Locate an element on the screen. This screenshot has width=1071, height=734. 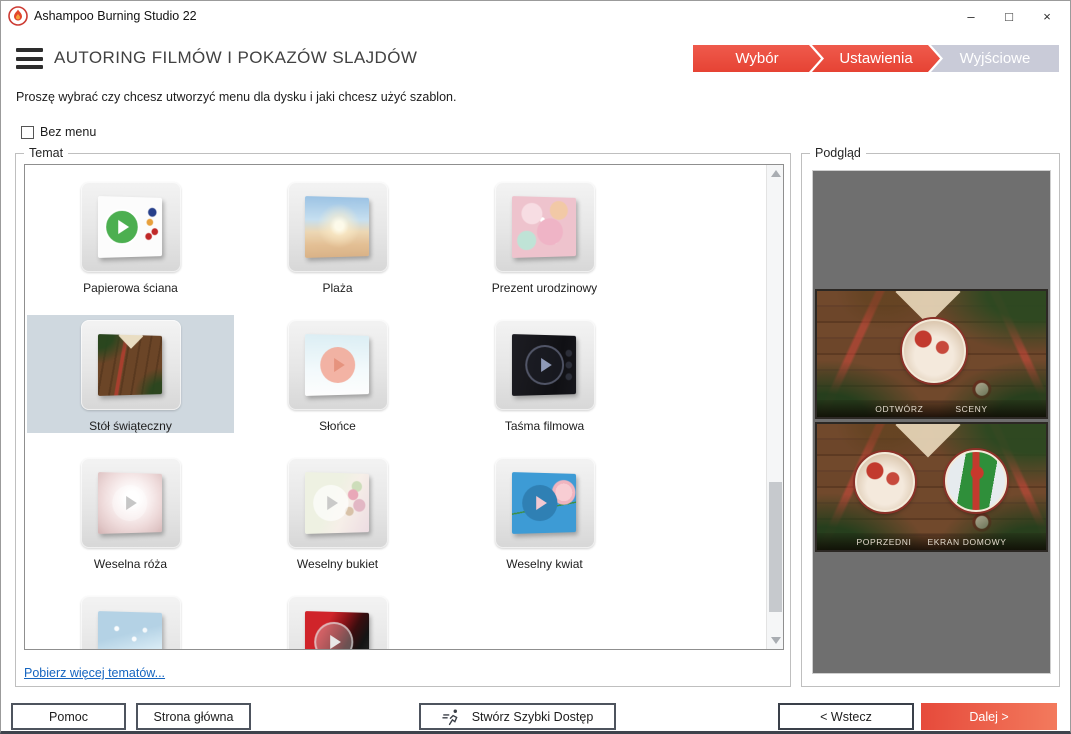
preview-menu-item: SCENY is located at coordinates (971, 408).